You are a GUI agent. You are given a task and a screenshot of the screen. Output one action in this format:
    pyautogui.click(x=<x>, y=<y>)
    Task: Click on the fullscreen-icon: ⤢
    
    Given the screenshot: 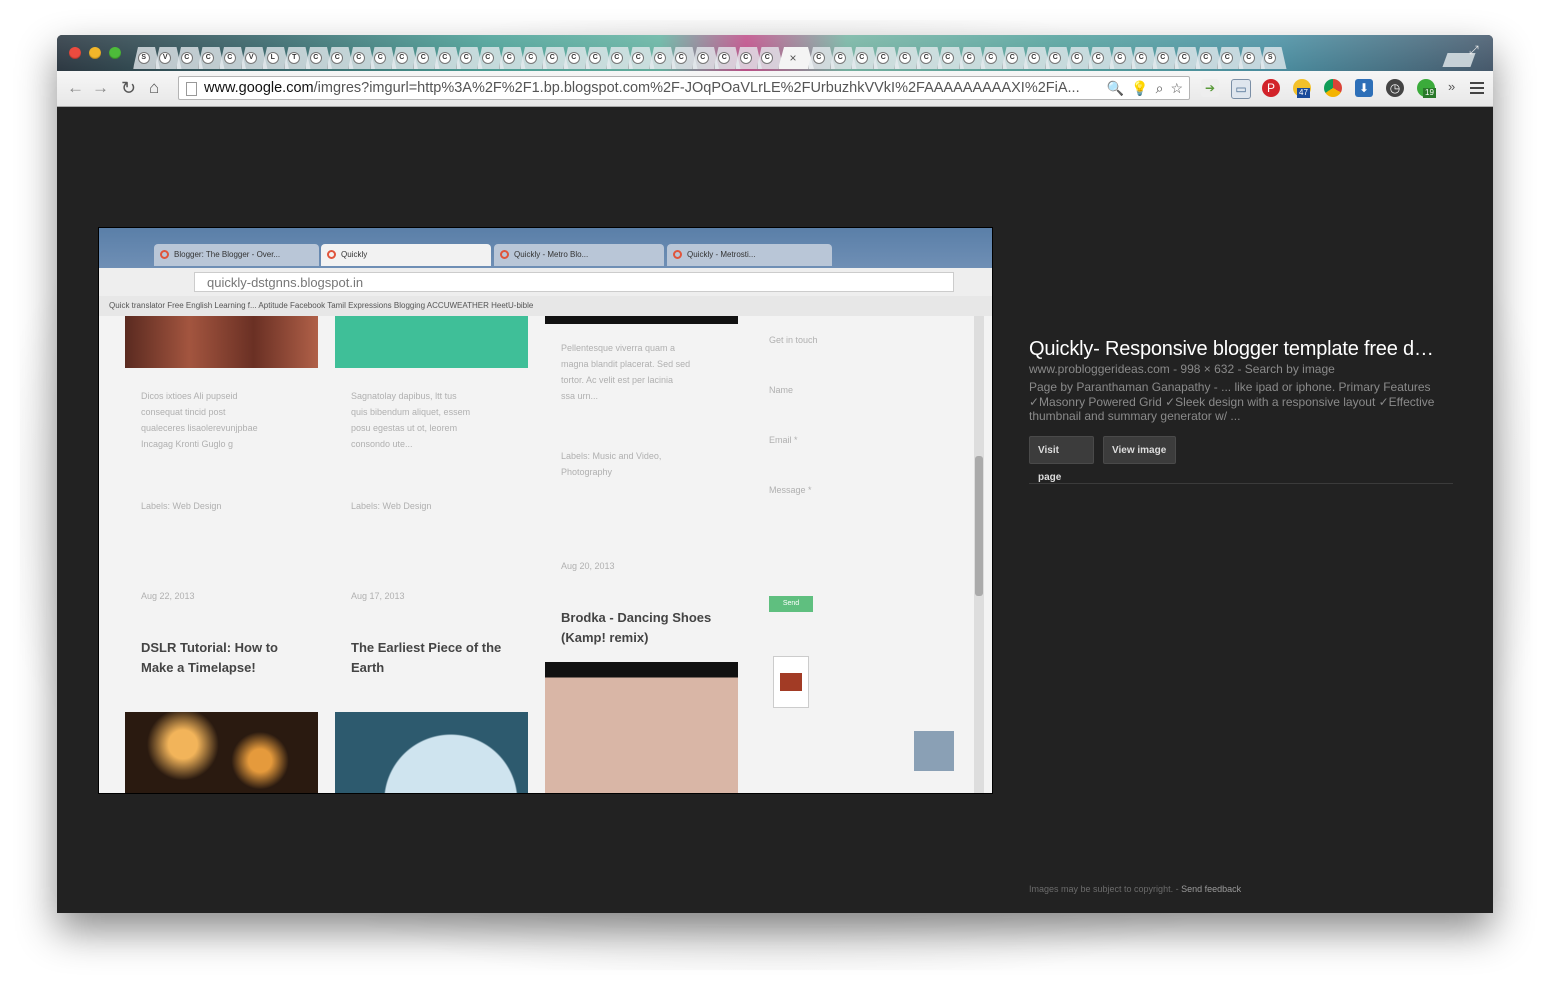 What is the action you would take?
    pyautogui.click(x=1476, y=50)
    